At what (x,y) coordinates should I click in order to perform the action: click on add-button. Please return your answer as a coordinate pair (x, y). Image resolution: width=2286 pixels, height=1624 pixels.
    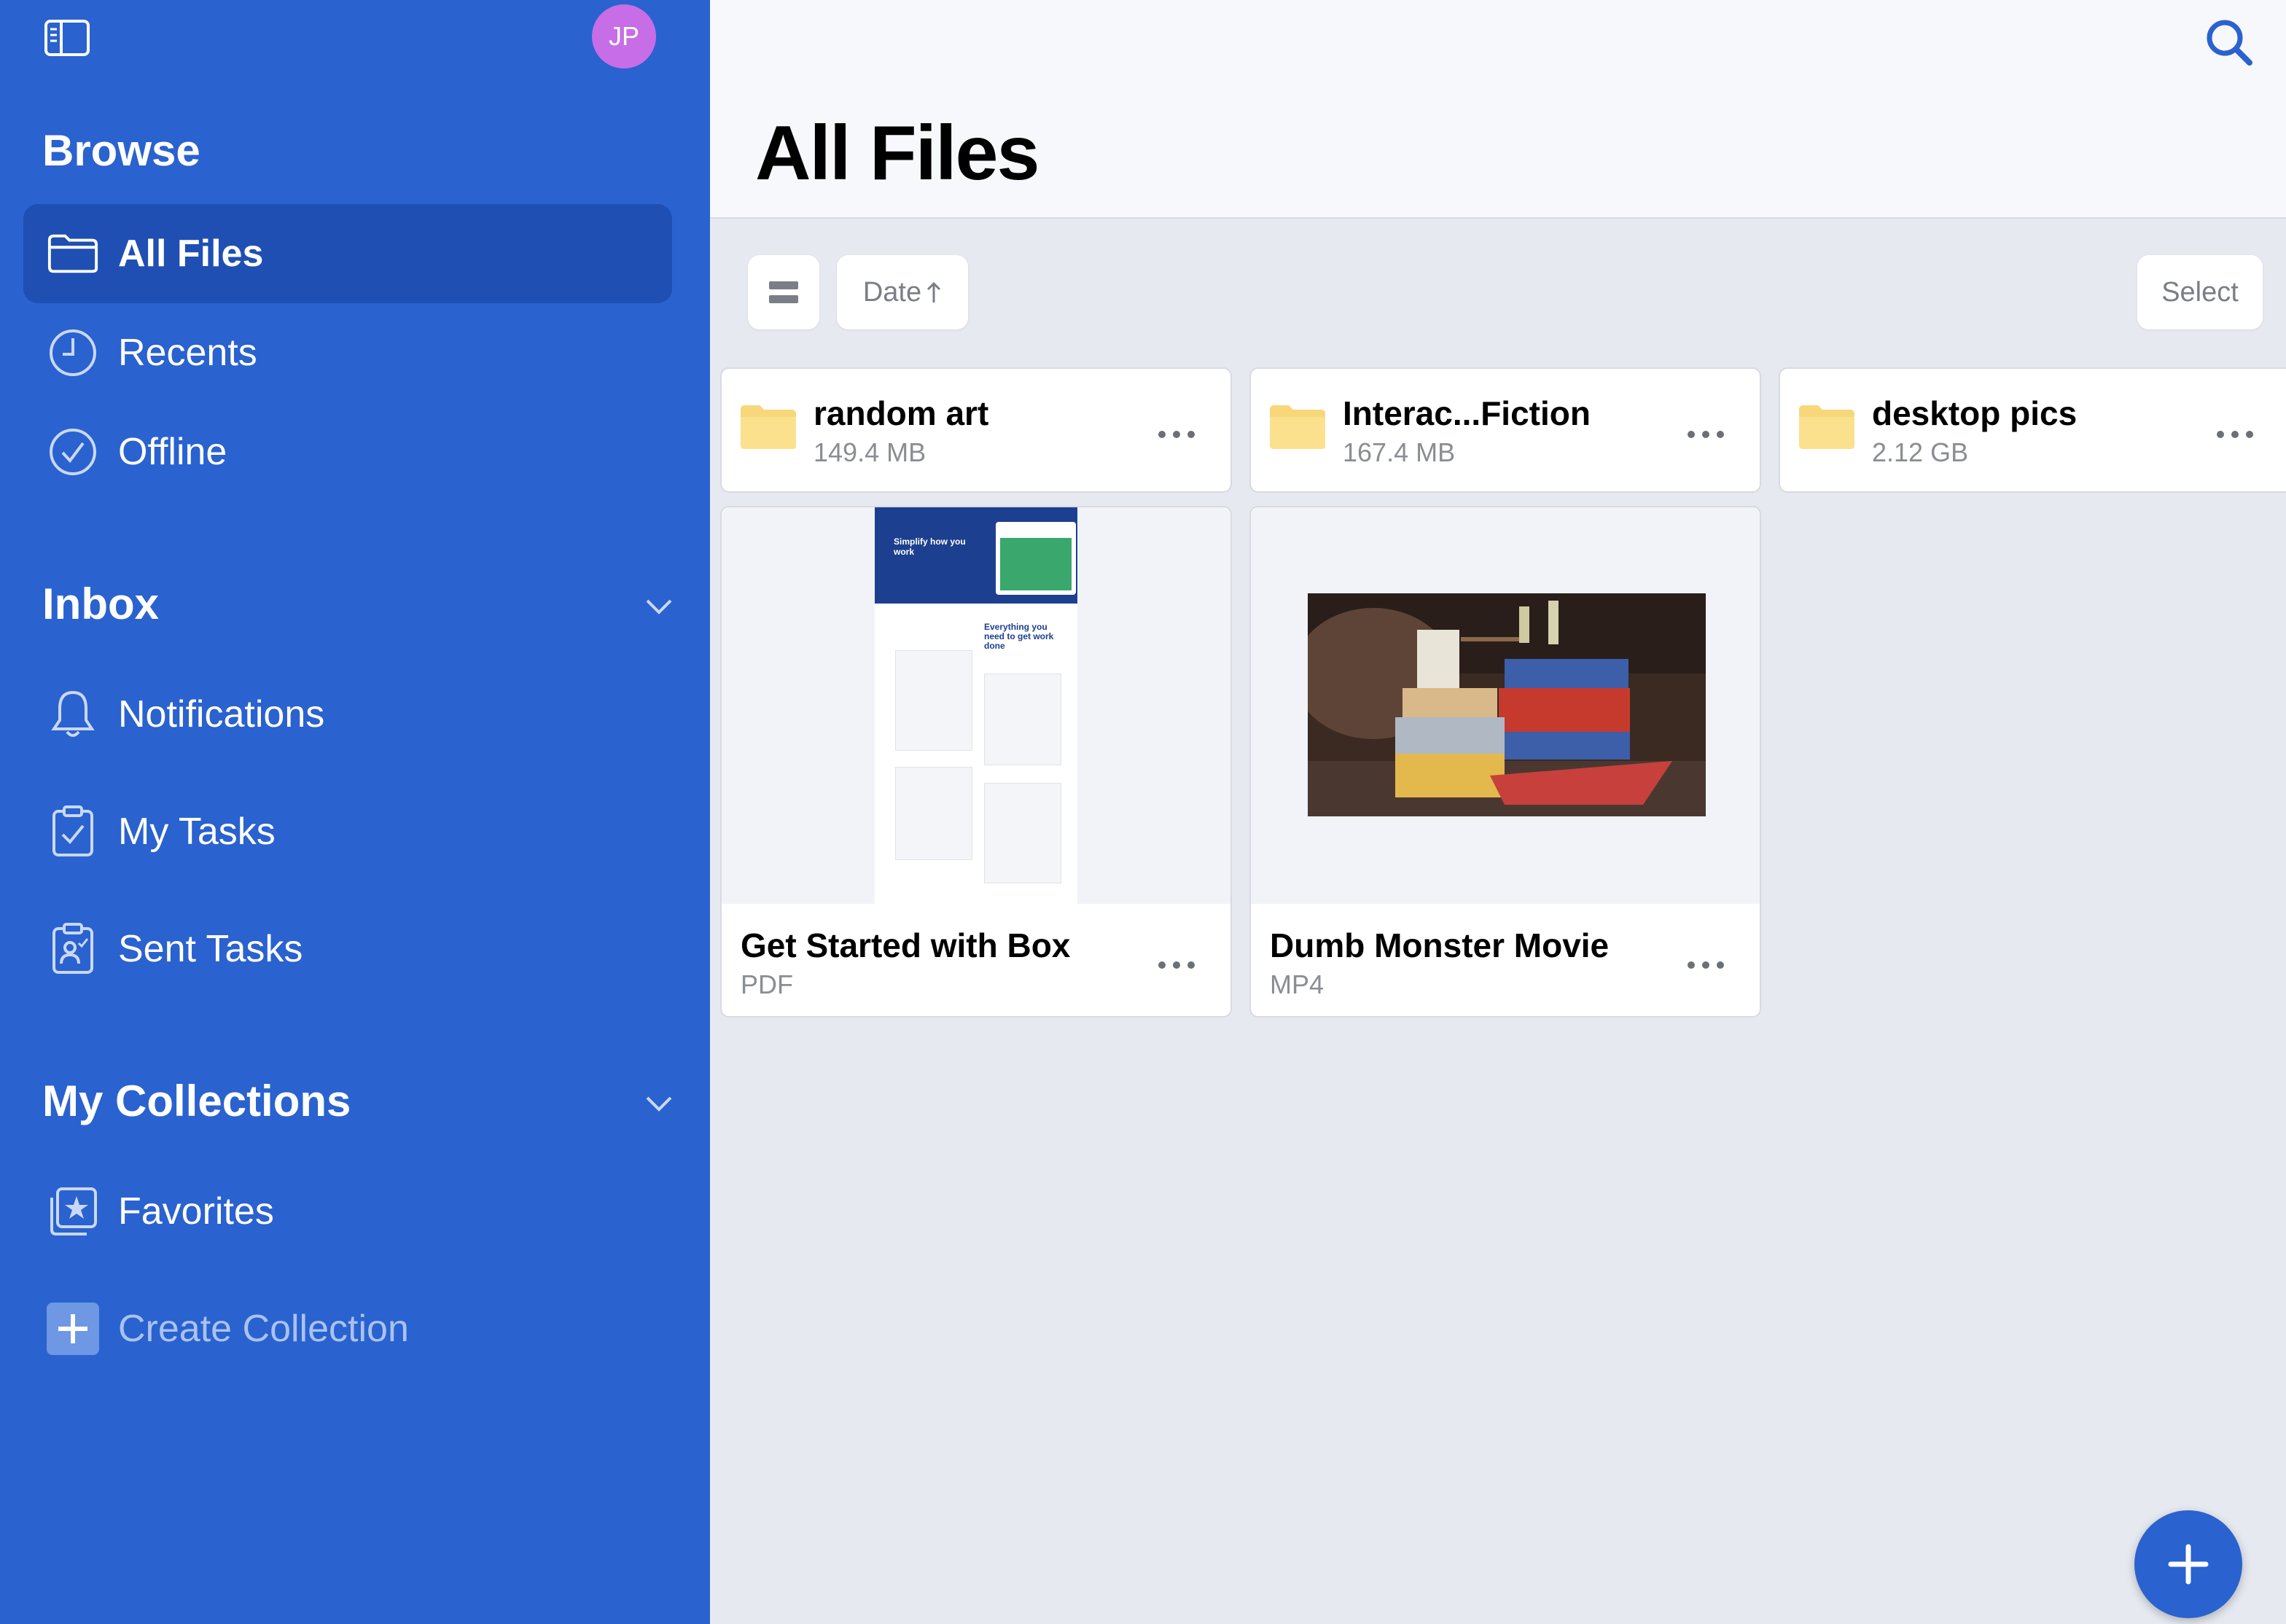
    Looking at the image, I should click on (2188, 1564).